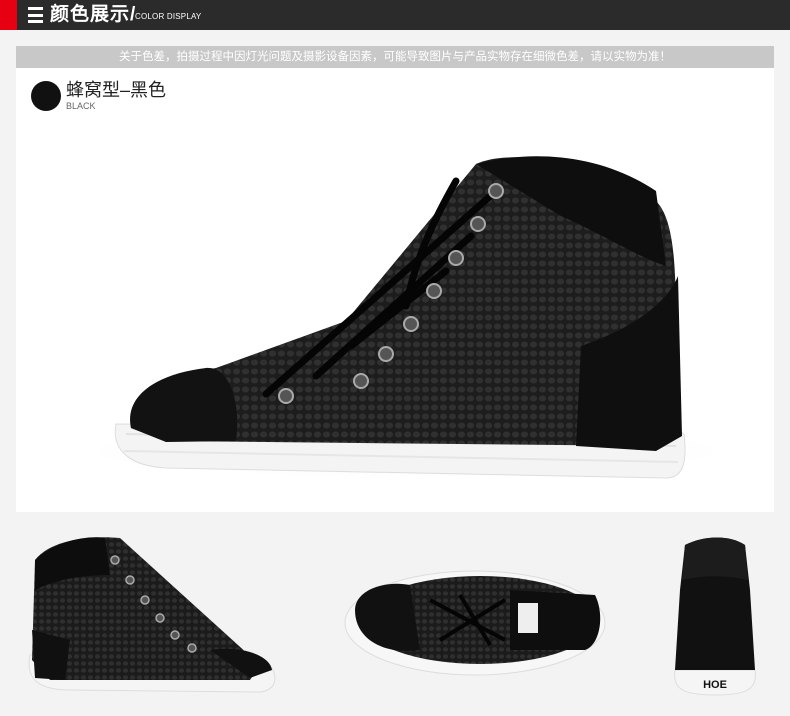 This screenshot has height=716, width=790. What do you see at coordinates (35, 15) in the screenshot?
I see `menu-icon` at bounding box center [35, 15].